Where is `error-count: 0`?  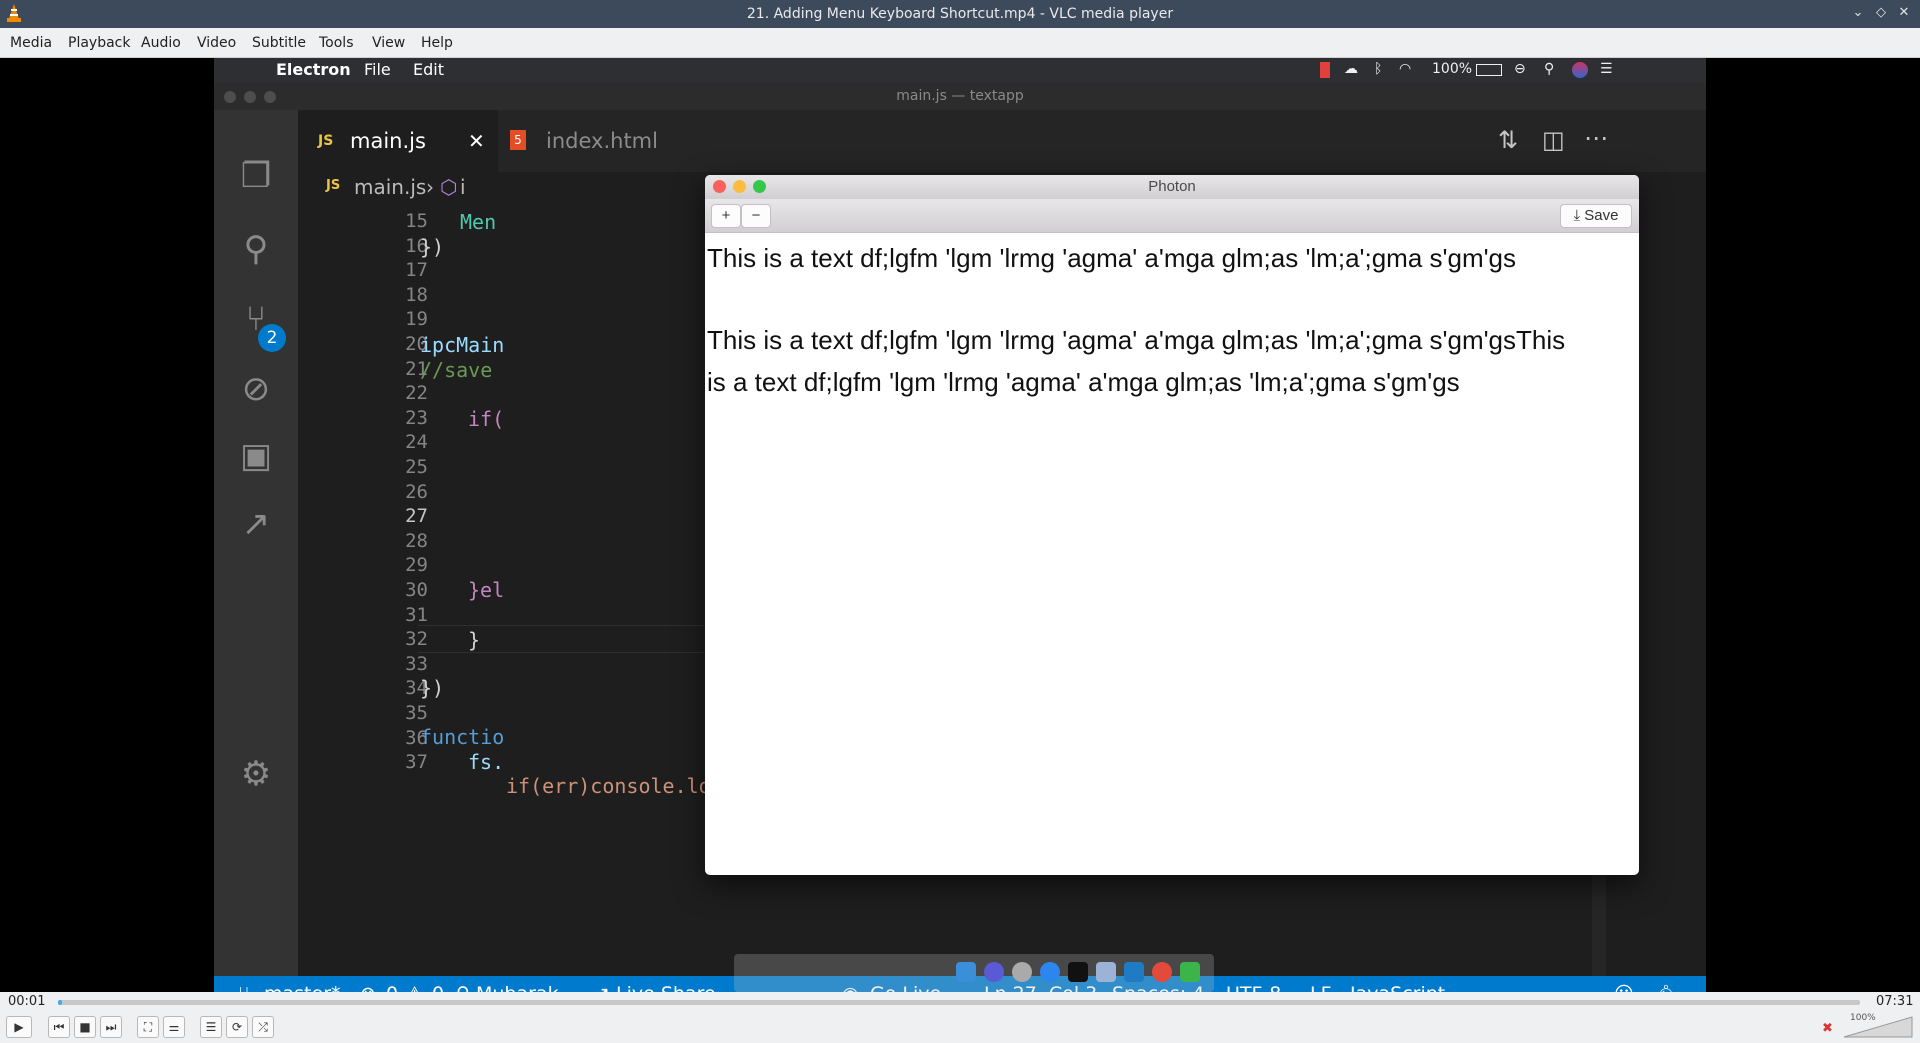 error-count: 0 is located at coordinates (392, 987).